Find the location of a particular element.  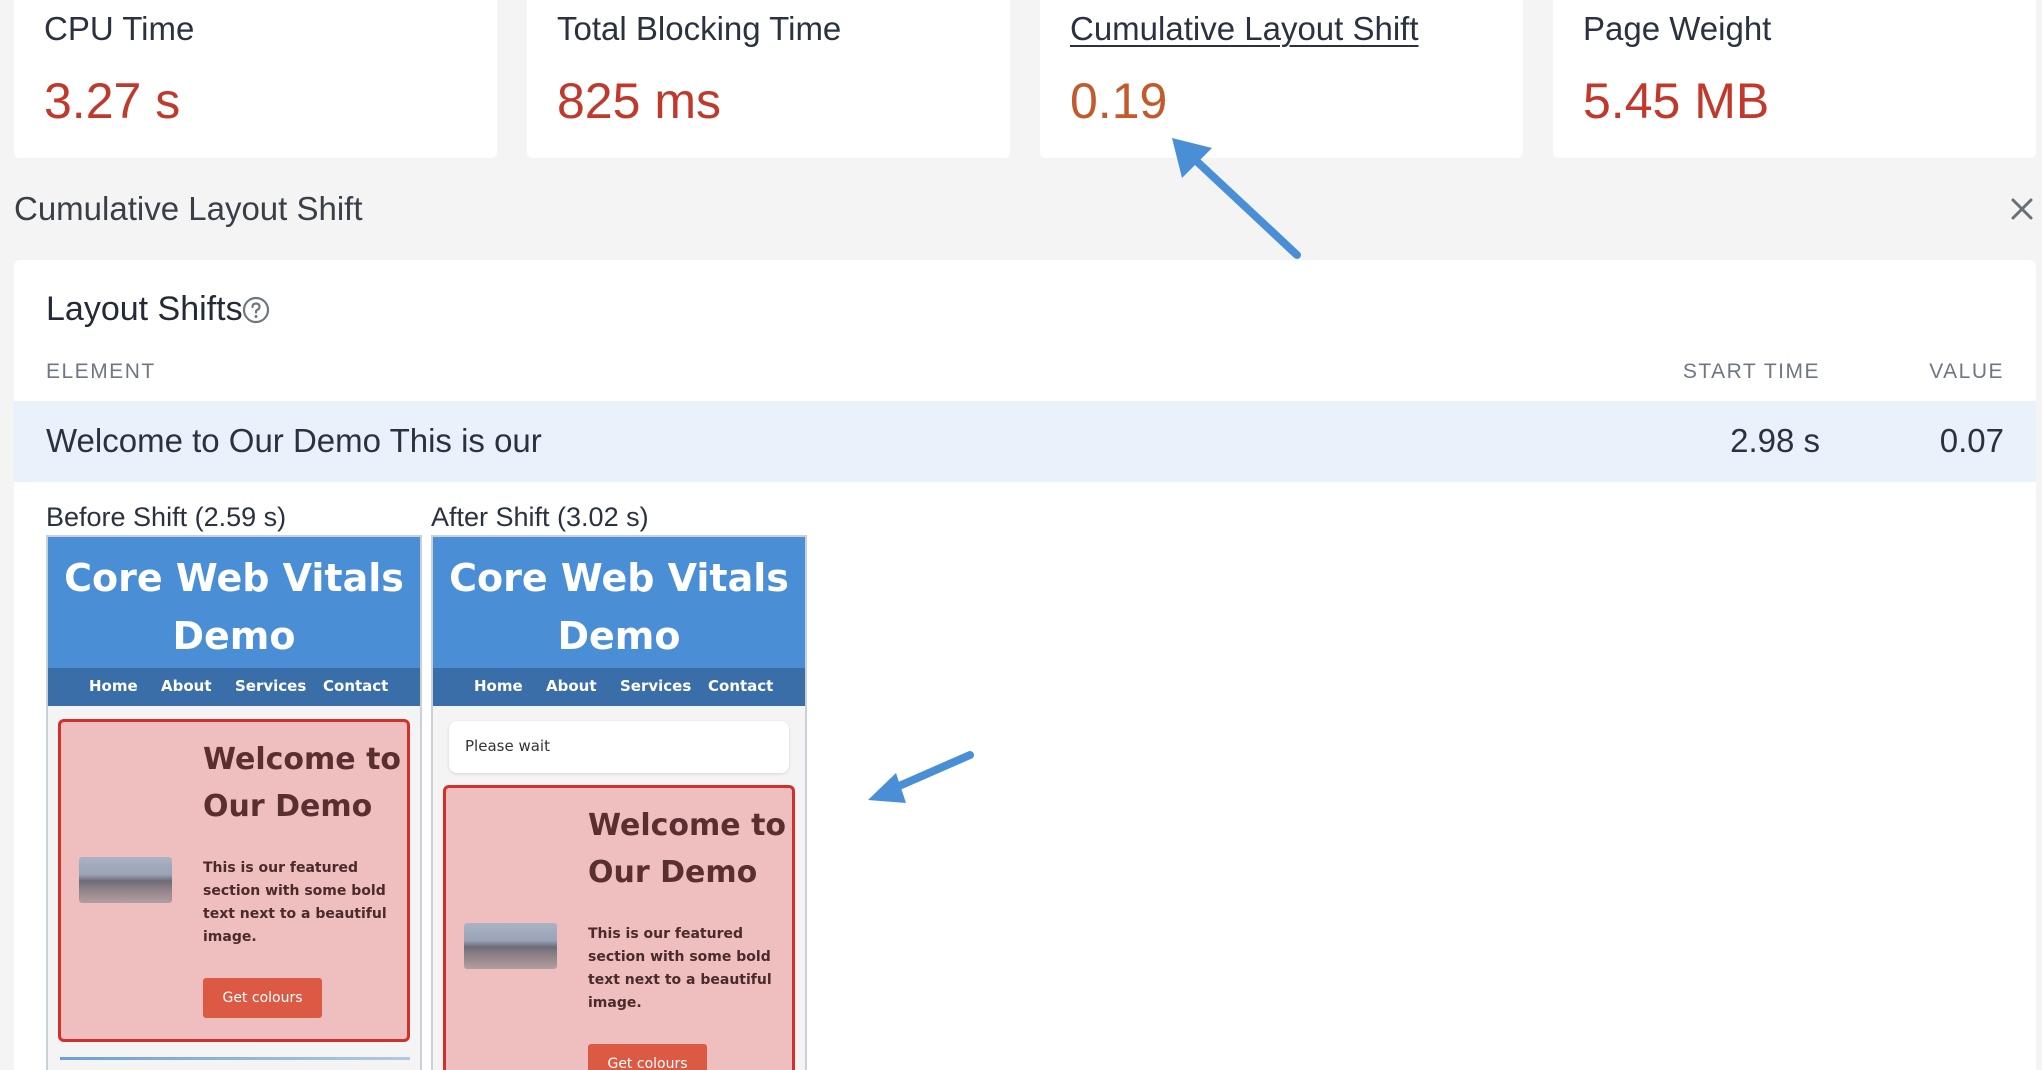

column-header-value: VALUE is located at coordinates (1966, 371).